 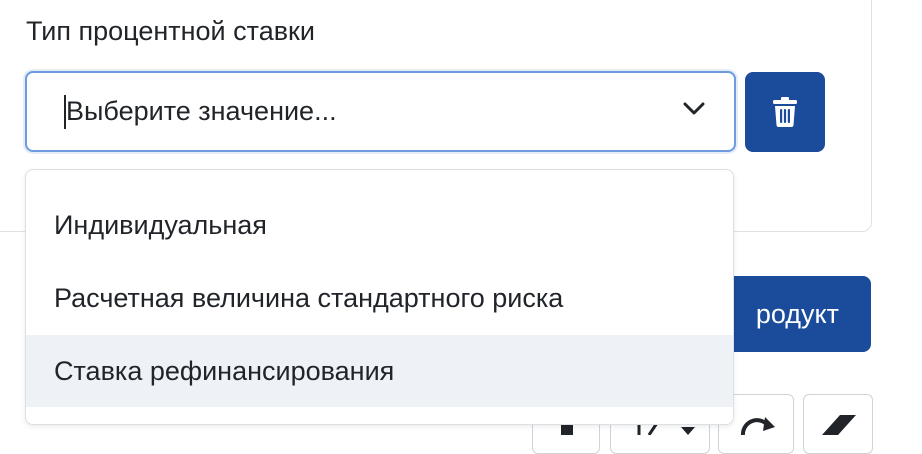 I want to click on chevron-down-icon, so click(x=694, y=109).